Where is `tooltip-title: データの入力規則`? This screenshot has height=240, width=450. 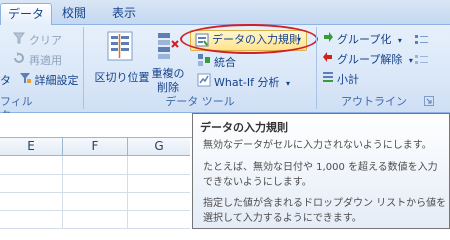 tooltip-title: データの入力規則 is located at coordinates (244, 127).